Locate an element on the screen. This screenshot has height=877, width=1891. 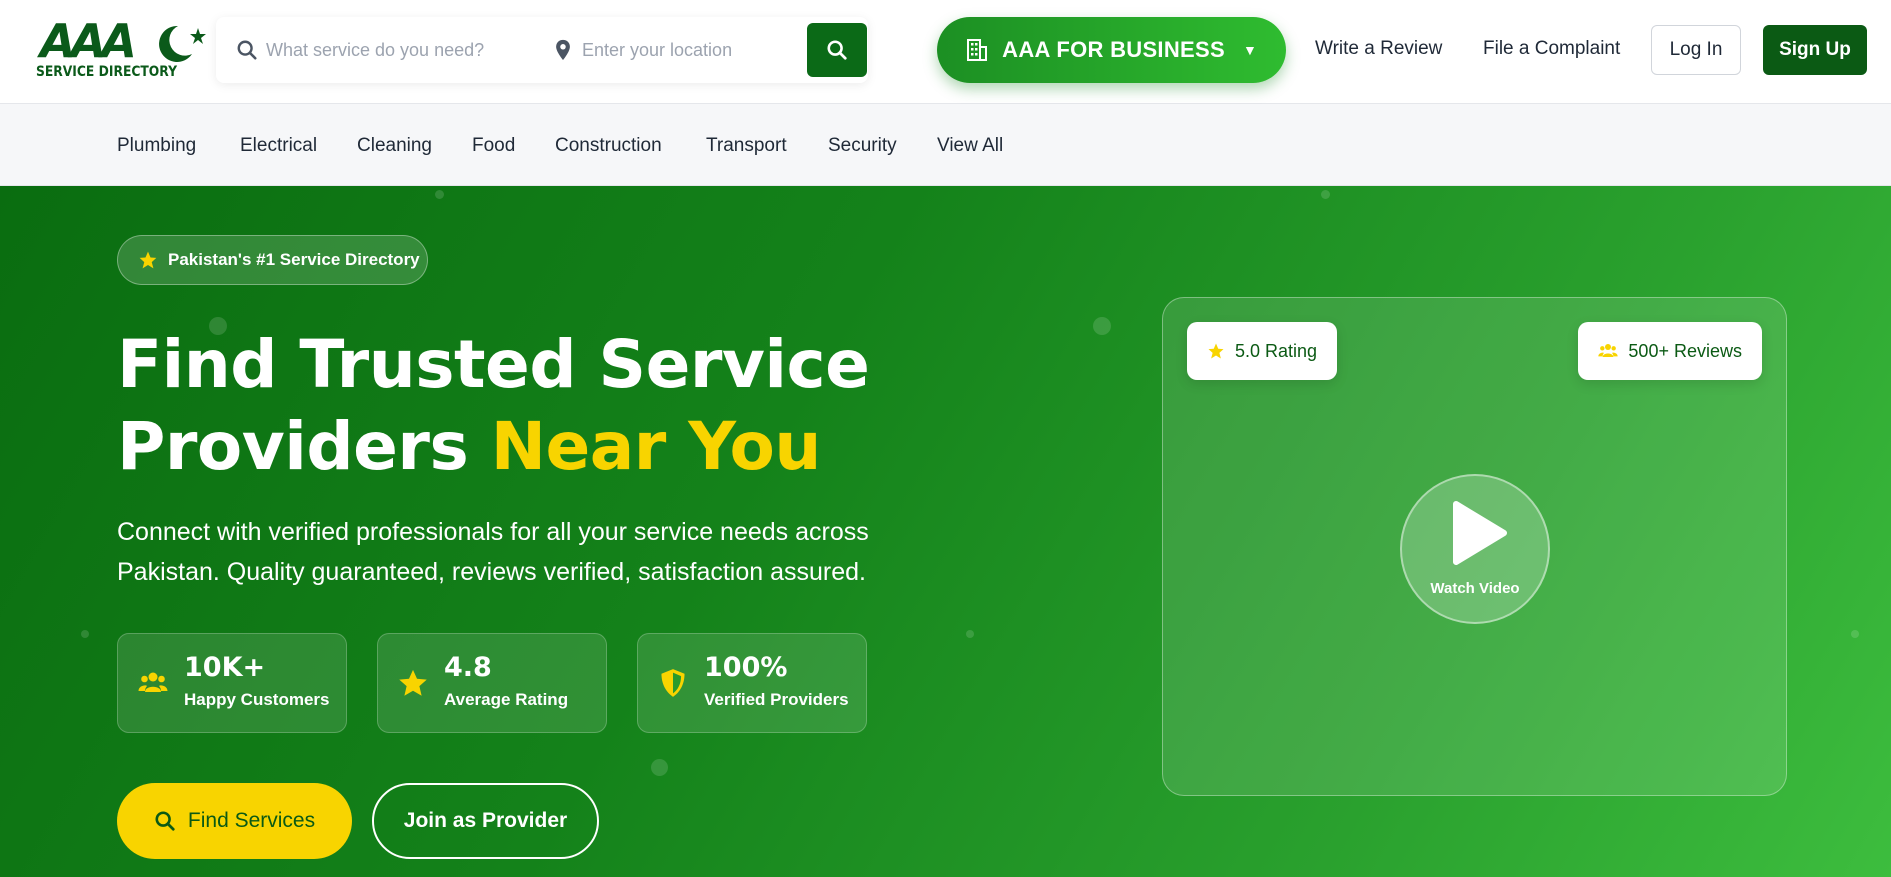
find-services-button: Find Services is located at coordinates (234, 821).